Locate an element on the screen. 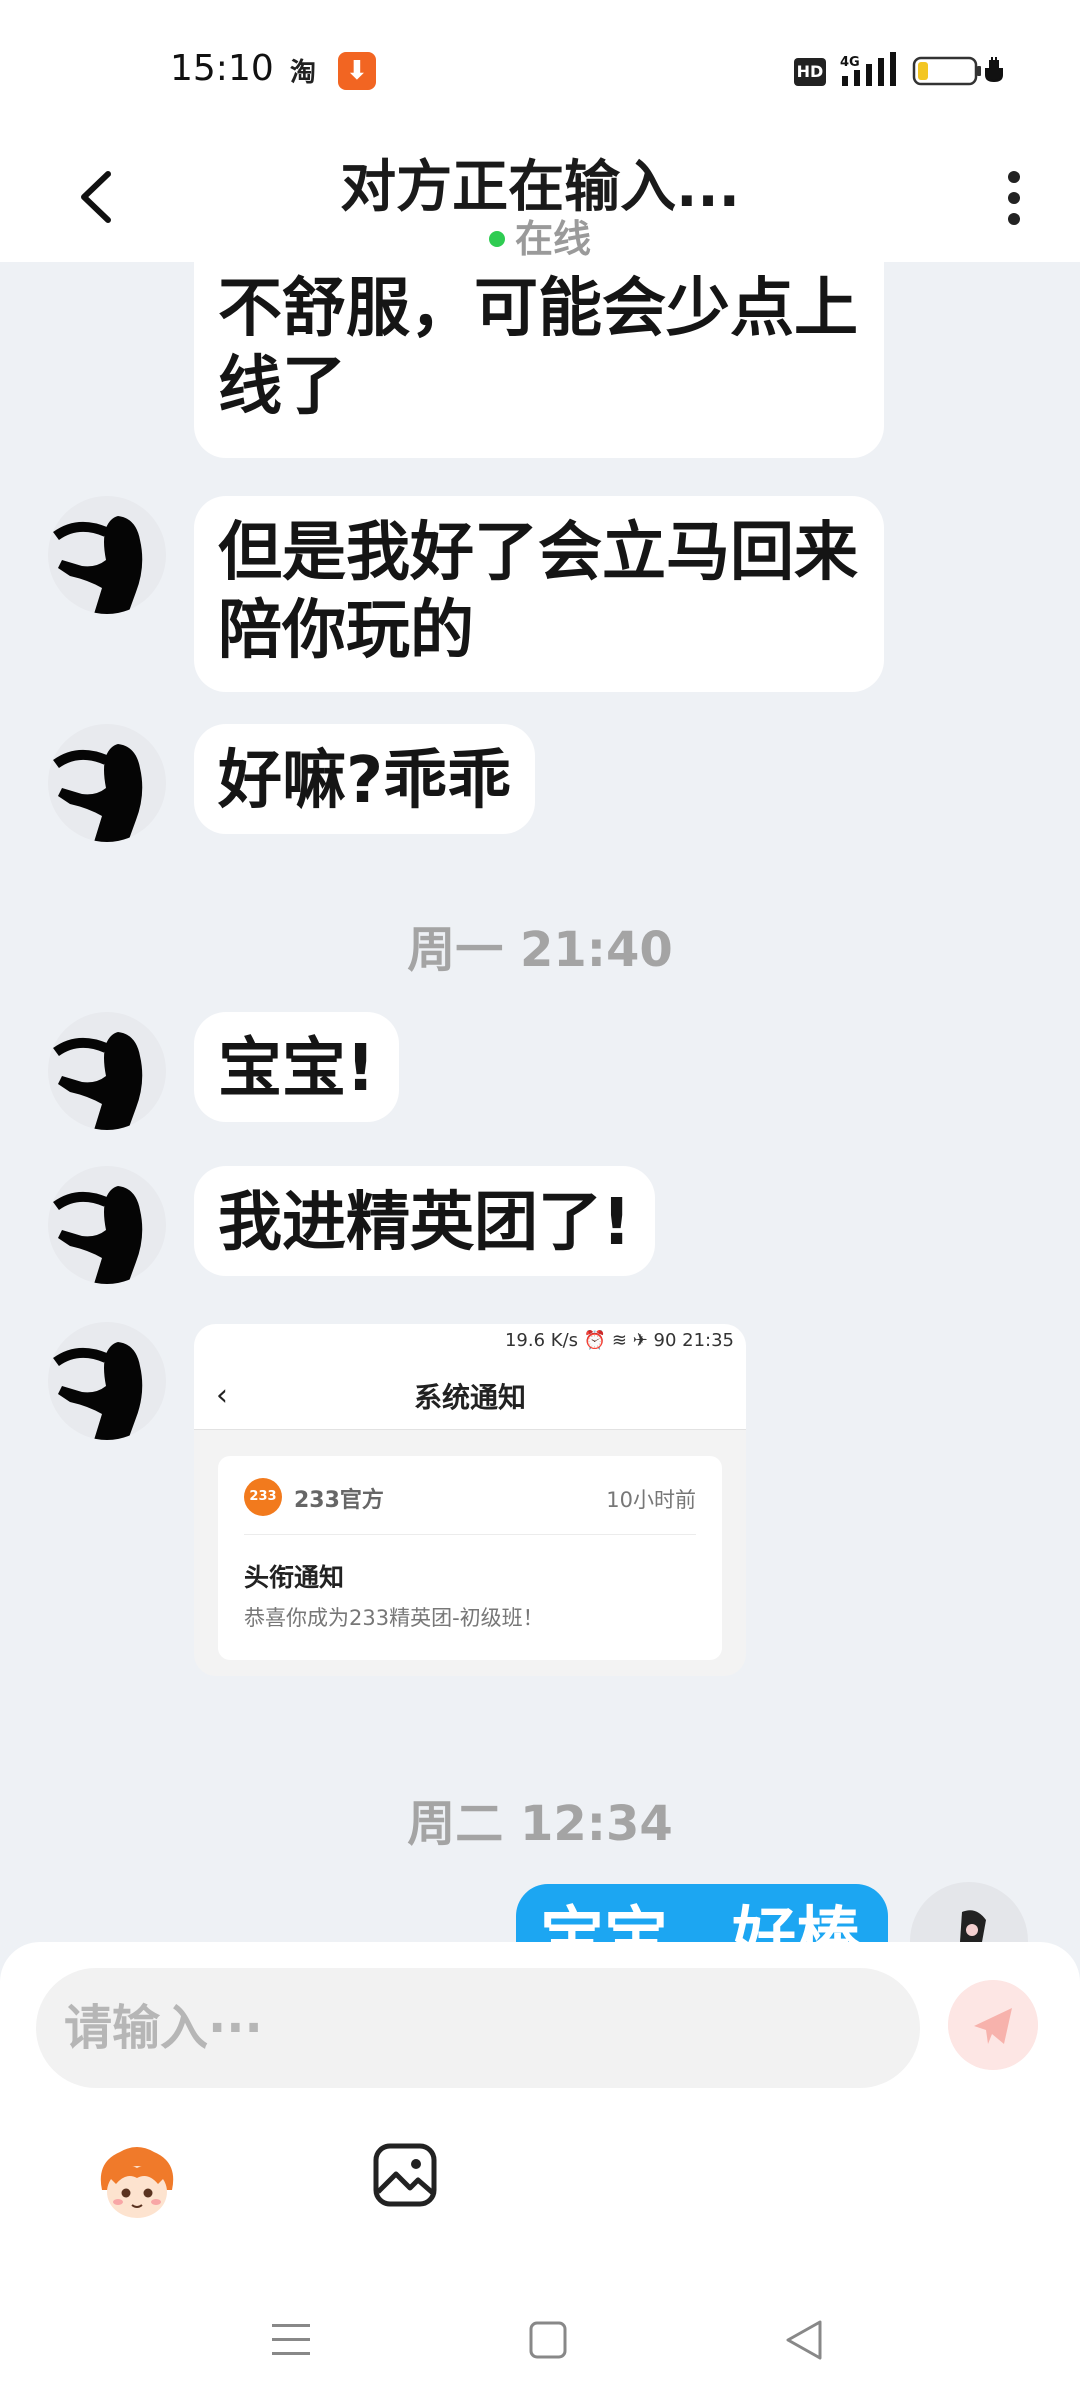 The height and width of the screenshot is (2400, 1080). screenshot-nav: ‹ 系统通知 is located at coordinates (470, 1394).